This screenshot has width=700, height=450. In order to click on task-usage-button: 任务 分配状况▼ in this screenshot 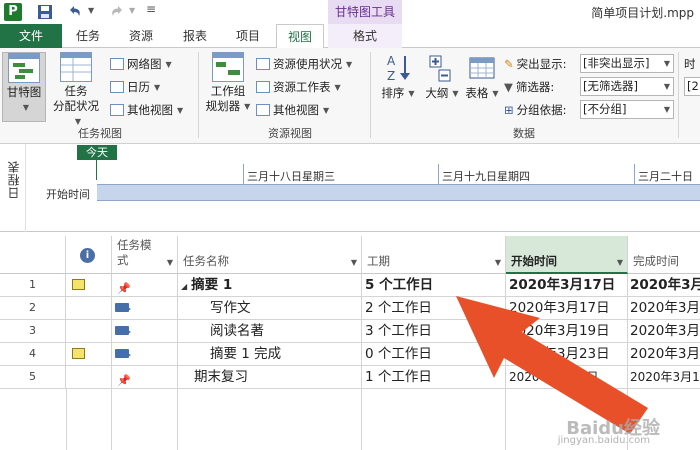, I will do `click(76, 90)`.